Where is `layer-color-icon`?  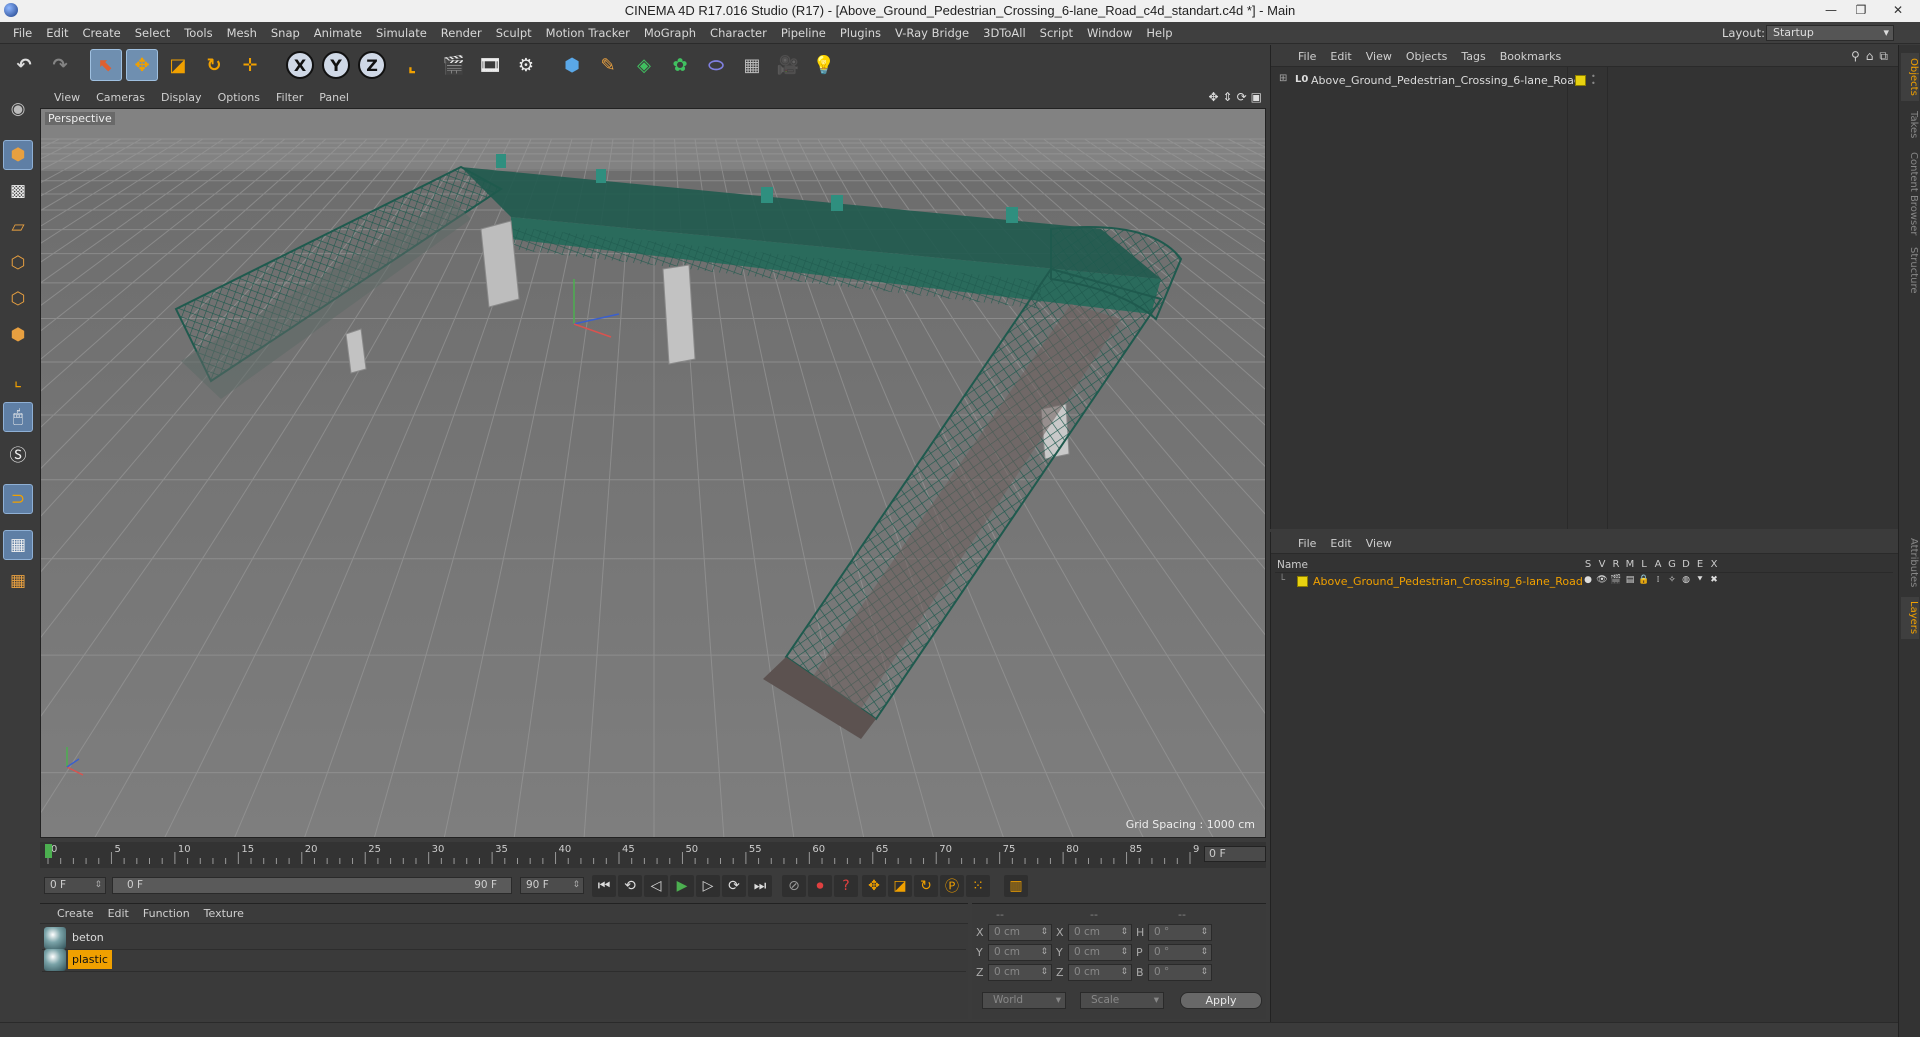
layer-color-icon is located at coordinates (1580, 80).